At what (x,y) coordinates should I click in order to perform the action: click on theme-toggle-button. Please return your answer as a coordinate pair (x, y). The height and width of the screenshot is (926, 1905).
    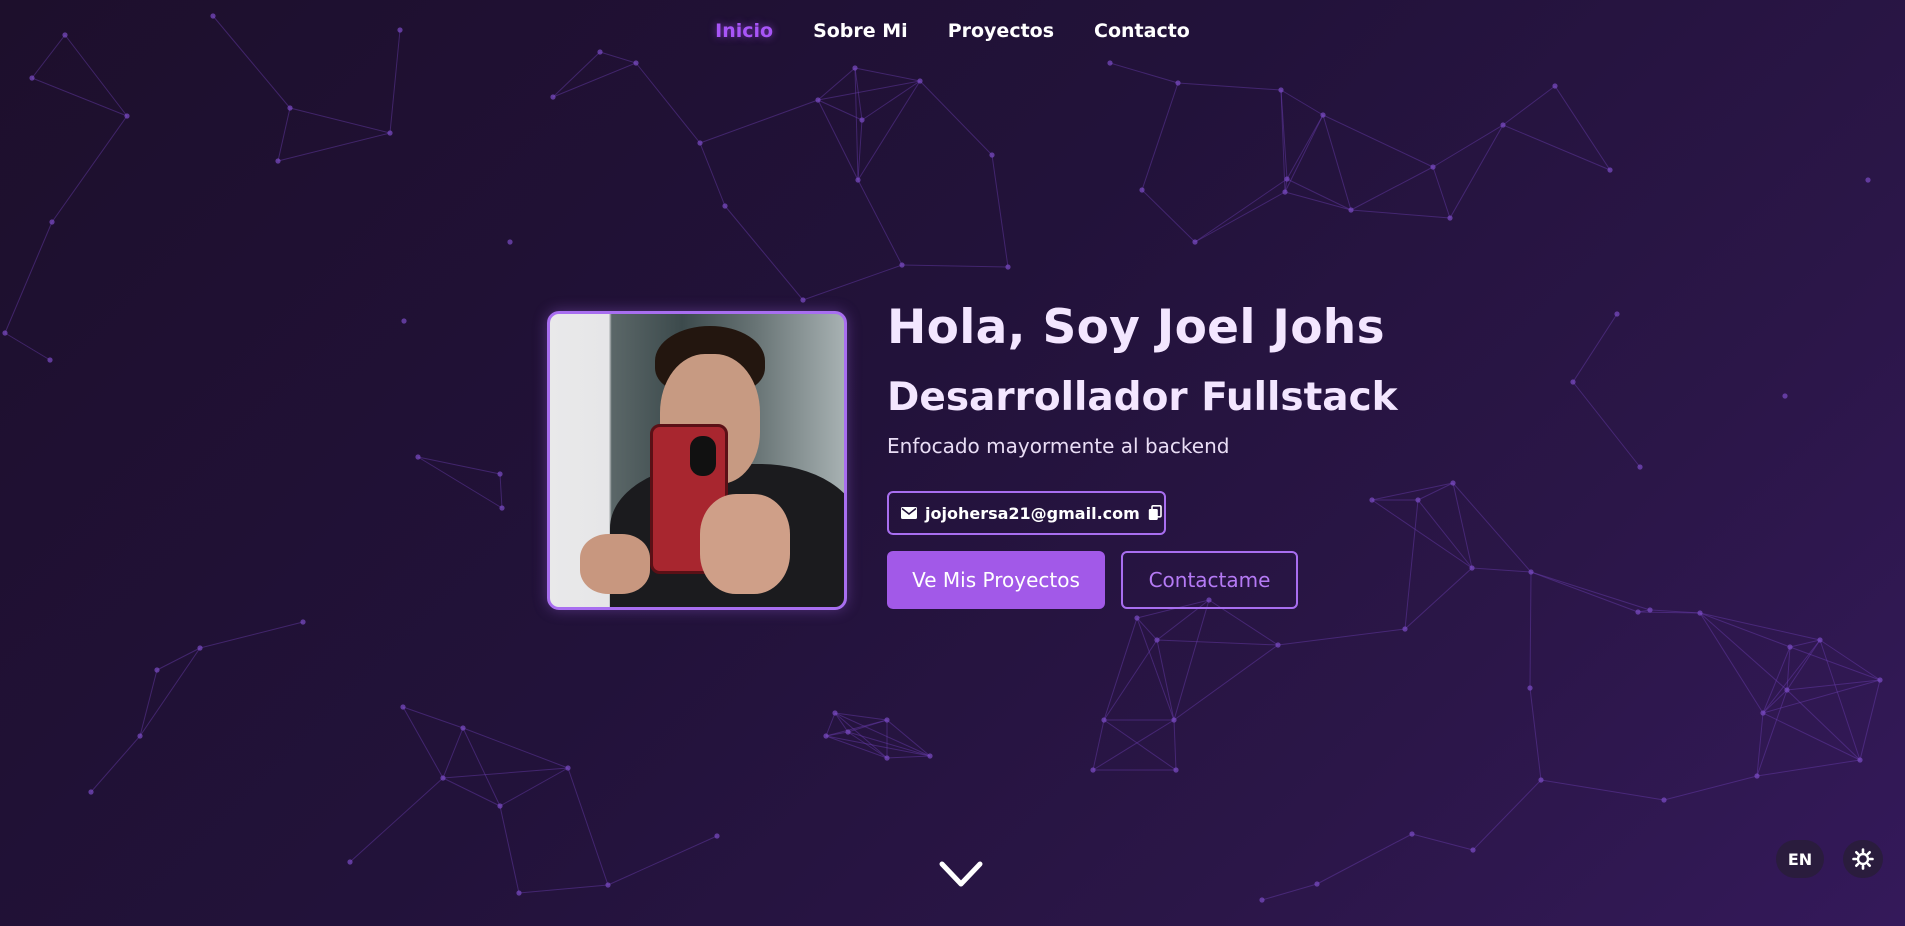
    Looking at the image, I should click on (1863, 859).